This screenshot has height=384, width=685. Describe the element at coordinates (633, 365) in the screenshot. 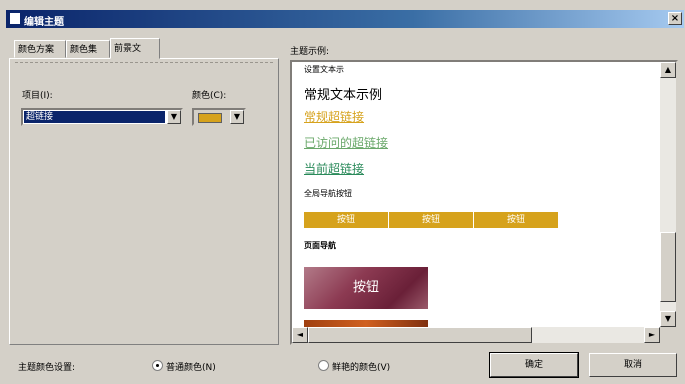

I see `cancel-button: 取消` at that location.